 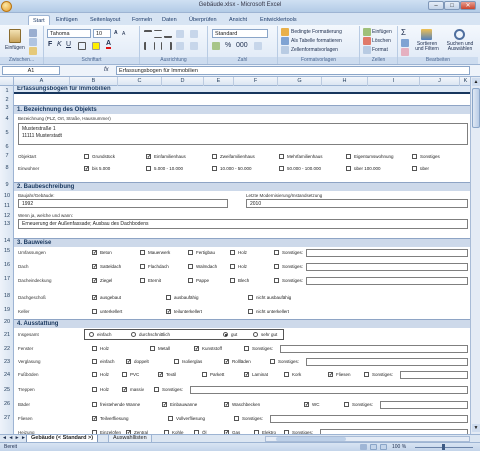 What do you see at coordinates (7, 335) in the screenshot?
I see `row-header-21: 21` at bounding box center [7, 335].